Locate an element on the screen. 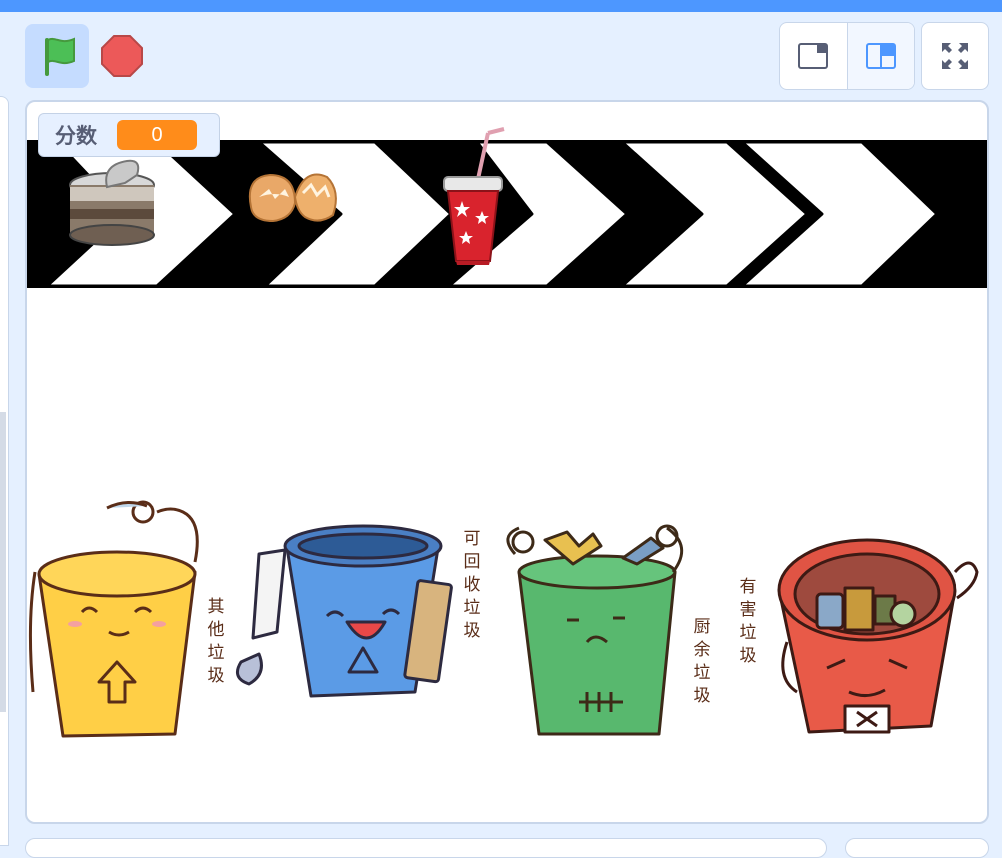 This screenshot has height=858, width=1002. bin-hazardous is located at coordinates (878, 636).